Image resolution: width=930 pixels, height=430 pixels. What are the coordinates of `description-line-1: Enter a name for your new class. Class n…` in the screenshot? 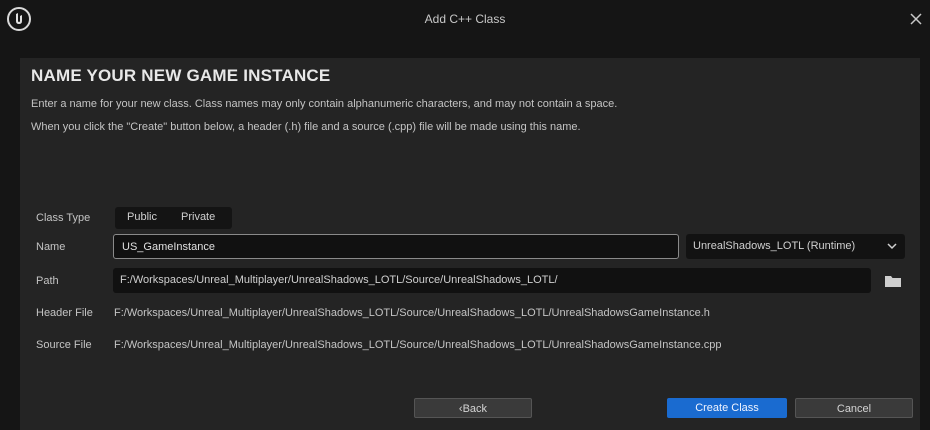 It's located at (324, 104).